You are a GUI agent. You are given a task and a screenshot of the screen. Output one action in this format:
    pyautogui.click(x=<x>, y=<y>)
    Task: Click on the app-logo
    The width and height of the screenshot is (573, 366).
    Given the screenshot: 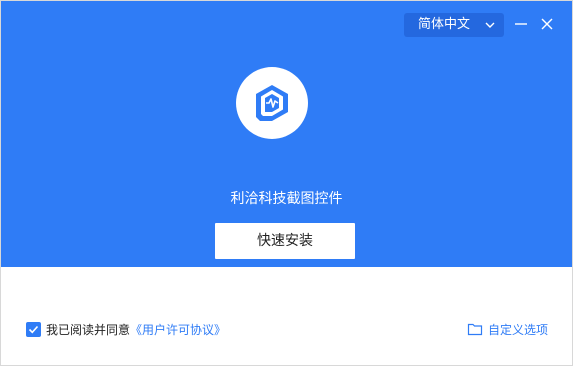 What is the action you would take?
    pyautogui.click(x=272, y=103)
    